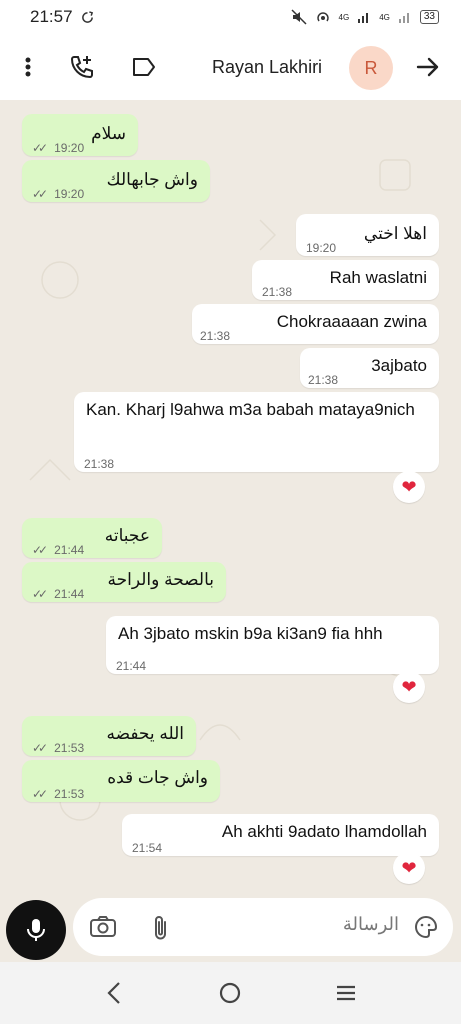  I want to click on avatar: R, so click(371, 68).